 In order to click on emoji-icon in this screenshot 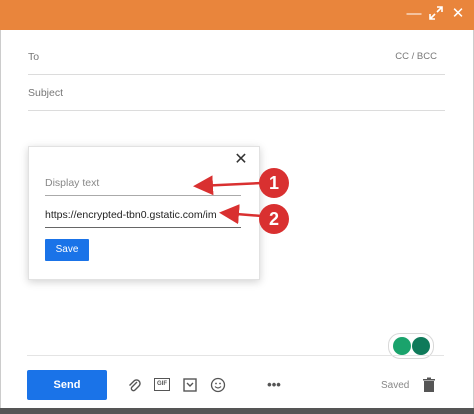, I will do `click(218, 385)`.